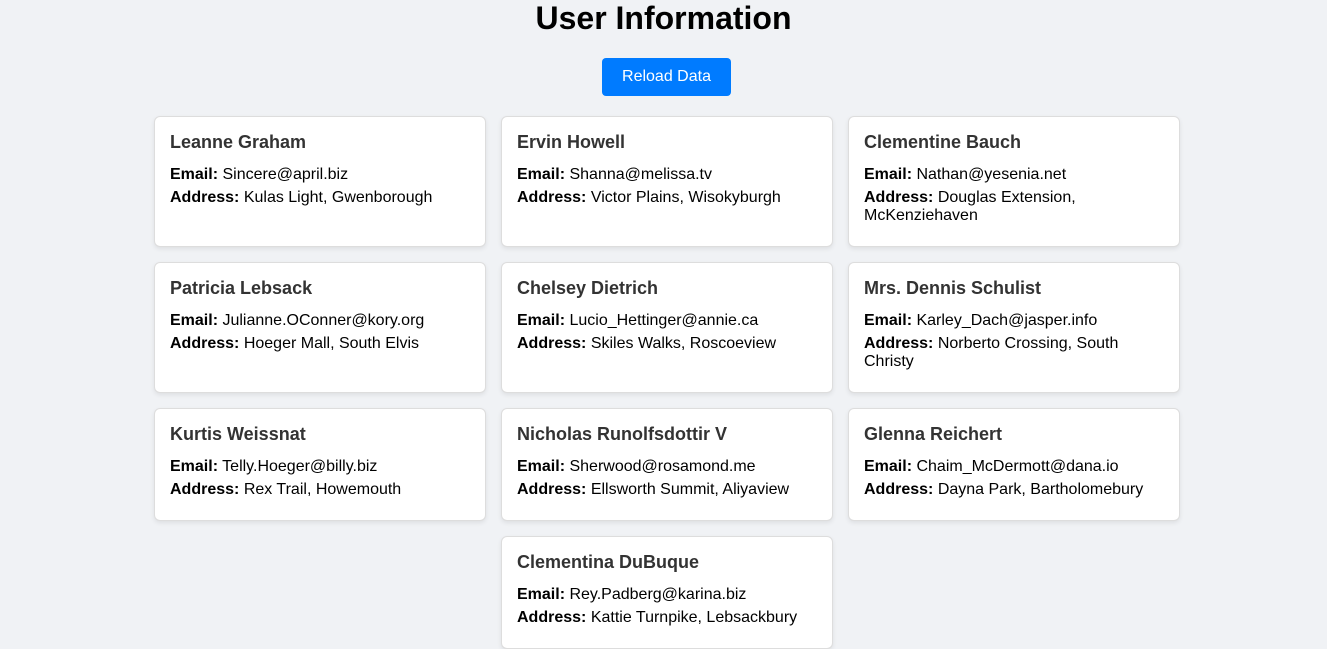 Image resolution: width=1327 pixels, height=649 pixels. Describe the element at coordinates (1017, 466) in the screenshot. I see `email-value: Chaim_McDermott@dana.io` at that location.